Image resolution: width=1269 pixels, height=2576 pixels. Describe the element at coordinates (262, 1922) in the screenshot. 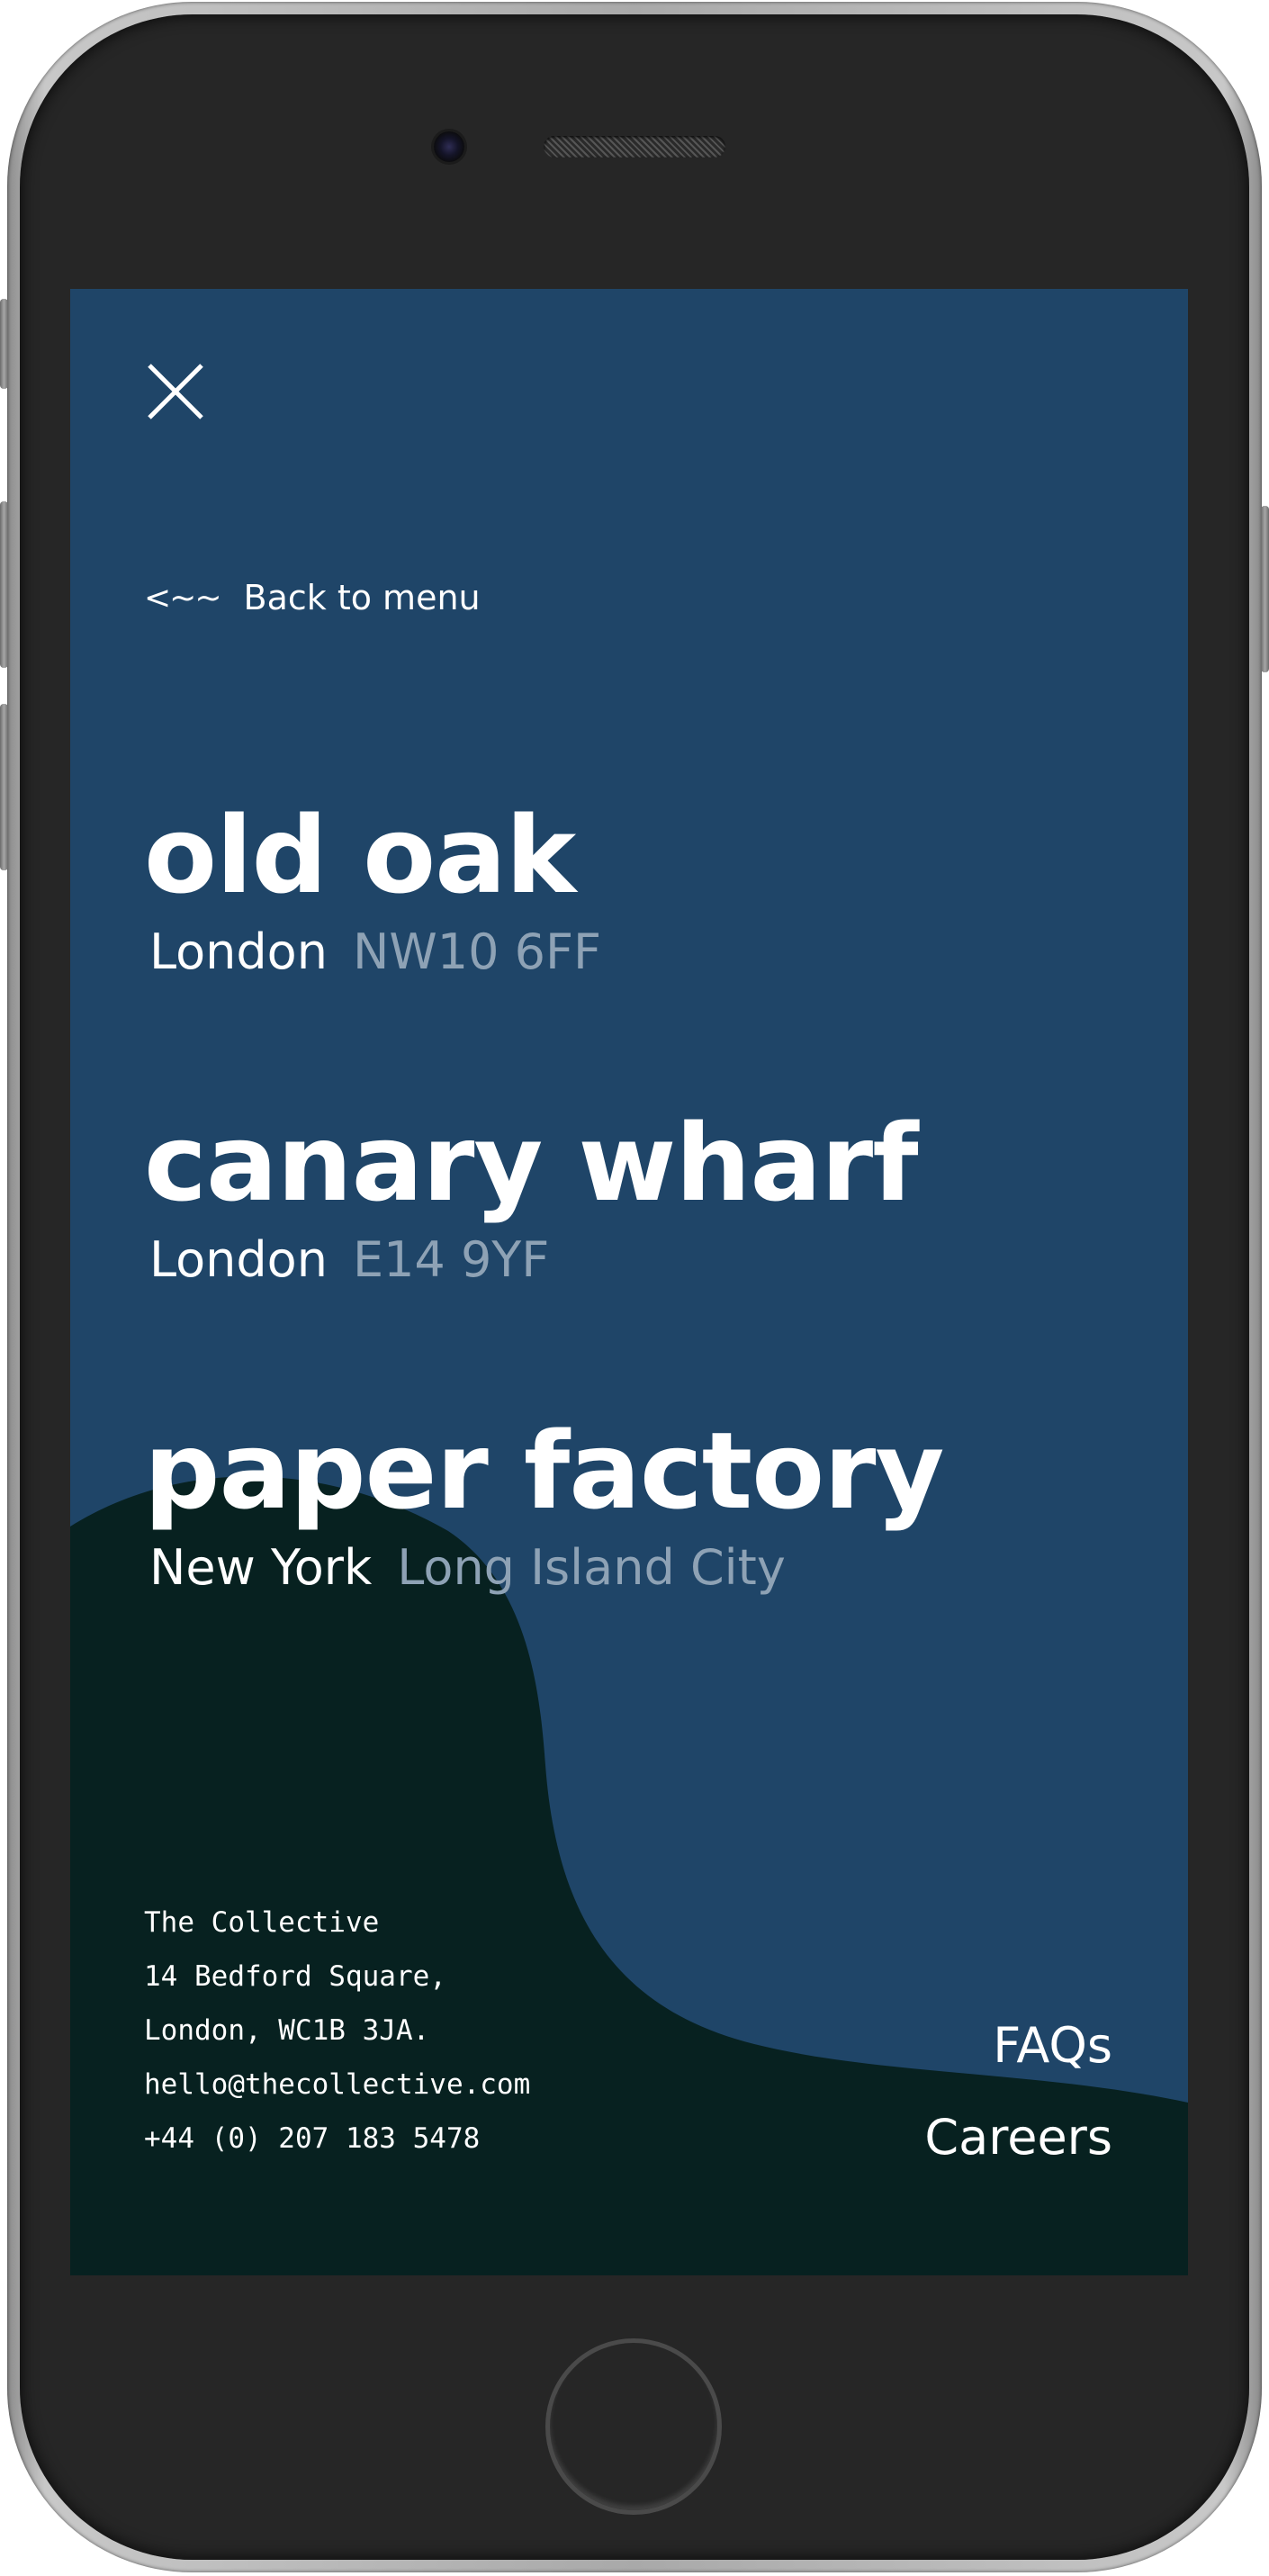

I see `company-name: The Collective` at that location.